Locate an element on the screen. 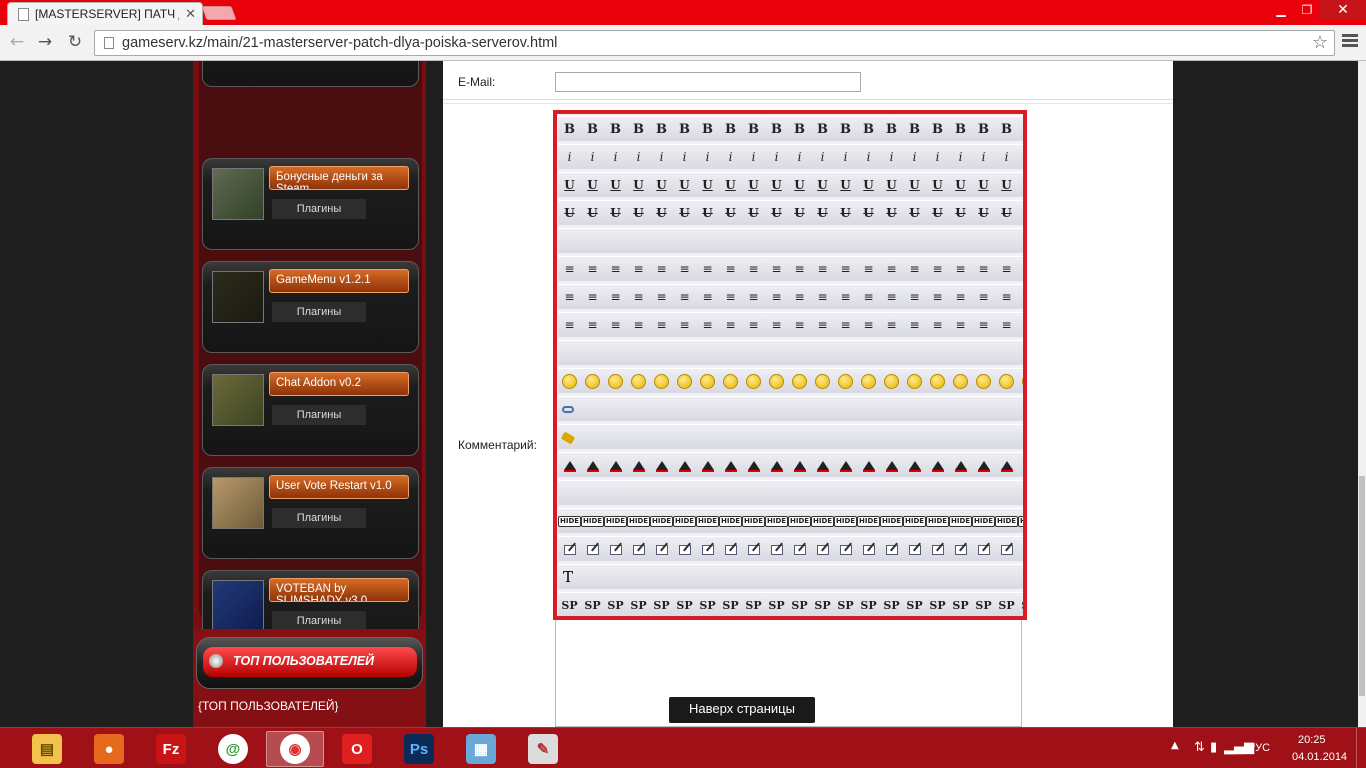 The image size is (1366, 768). maximize-button: ❐ is located at coordinates (1307, 10).